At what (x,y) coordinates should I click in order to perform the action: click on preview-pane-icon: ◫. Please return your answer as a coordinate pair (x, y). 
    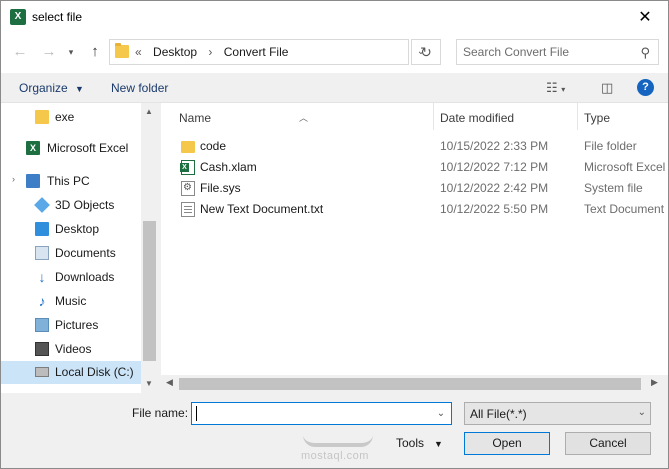
    Looking at the image, I should click on (607, 87).